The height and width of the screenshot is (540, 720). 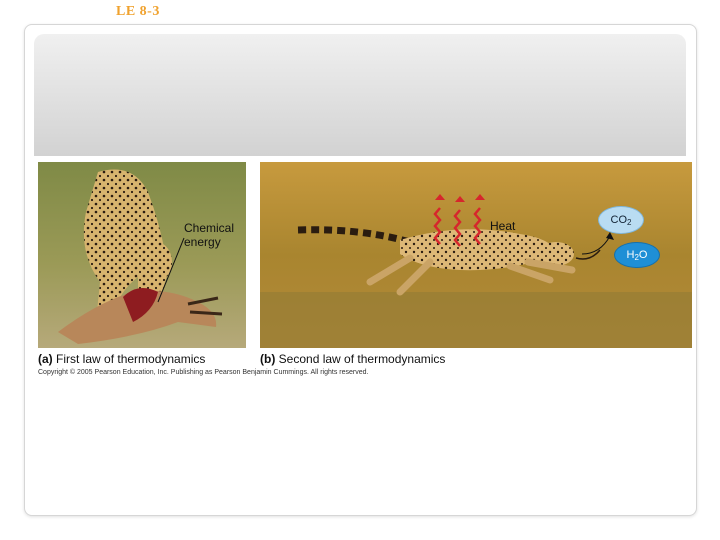 I want to click on co2-subscript: 2, so click(x=629, y=222).